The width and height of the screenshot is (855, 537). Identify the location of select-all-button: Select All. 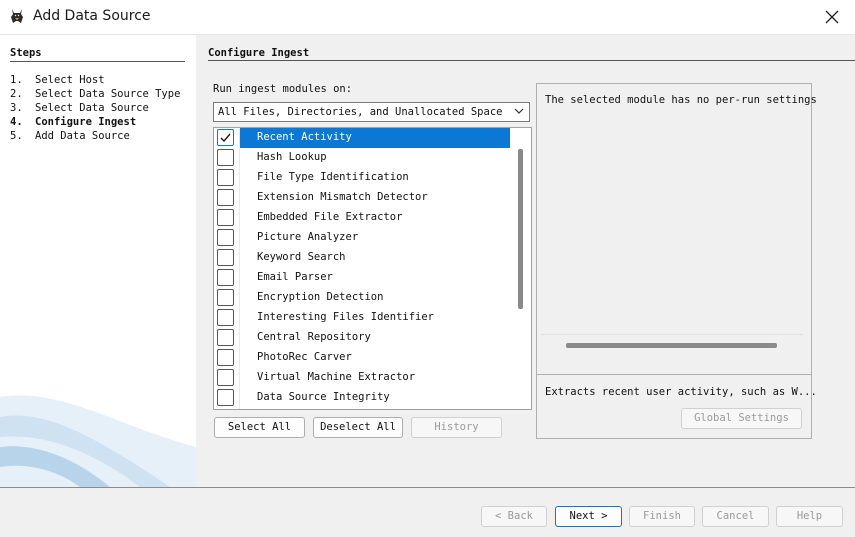
(259, 427).